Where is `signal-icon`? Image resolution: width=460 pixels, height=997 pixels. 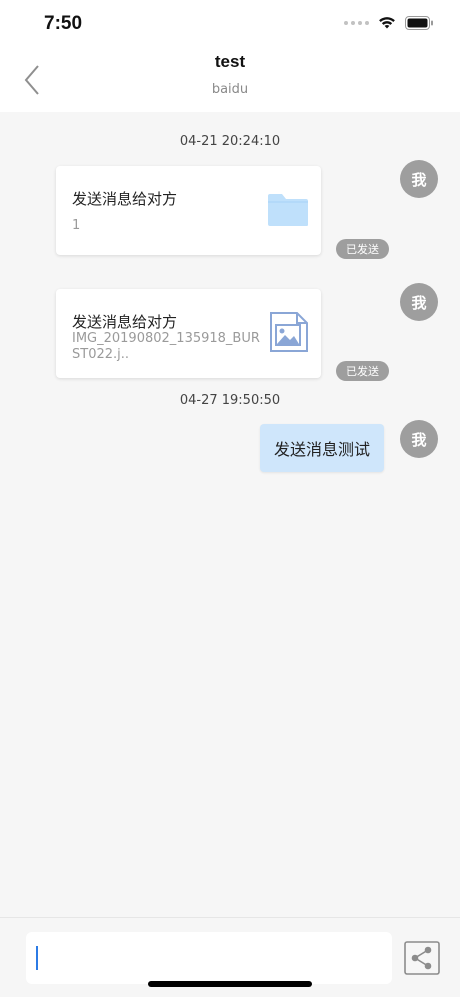
signal-icon is located at coordinates (356, 22).